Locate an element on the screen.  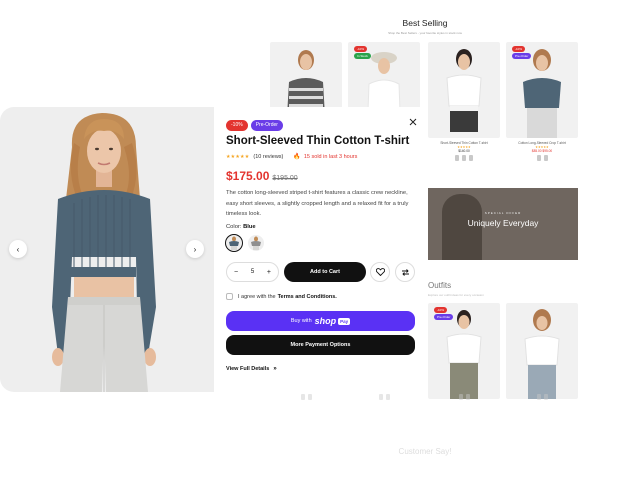
compare-icon is located at coordinates (405, 272).